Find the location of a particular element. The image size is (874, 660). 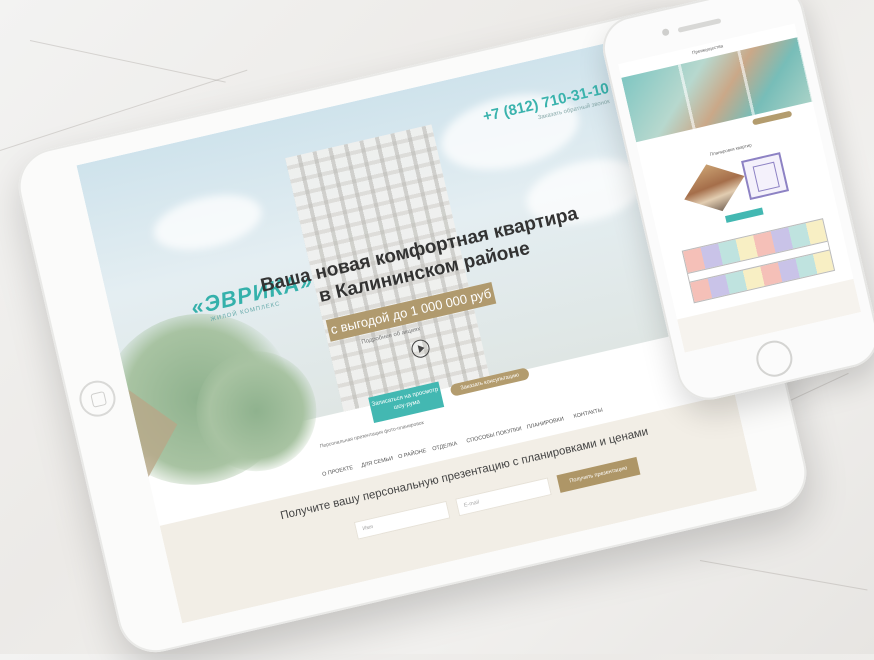

nav-item-district: О РАЙОНЕ is located at coordinates (412, 454).